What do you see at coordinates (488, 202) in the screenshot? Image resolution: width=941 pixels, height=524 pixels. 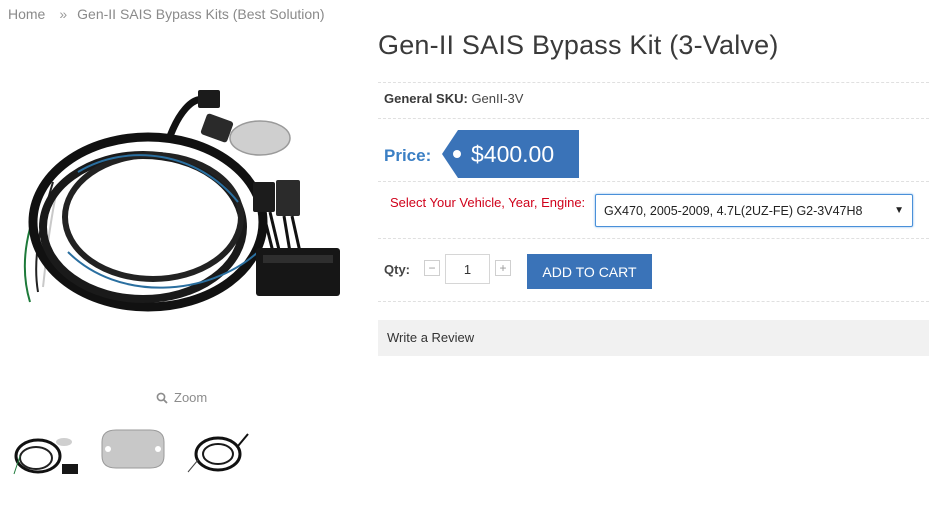 I see `vehicle-select-label: Select Your Vehicle, Year, Engine:` at bounding box center [488, 202].